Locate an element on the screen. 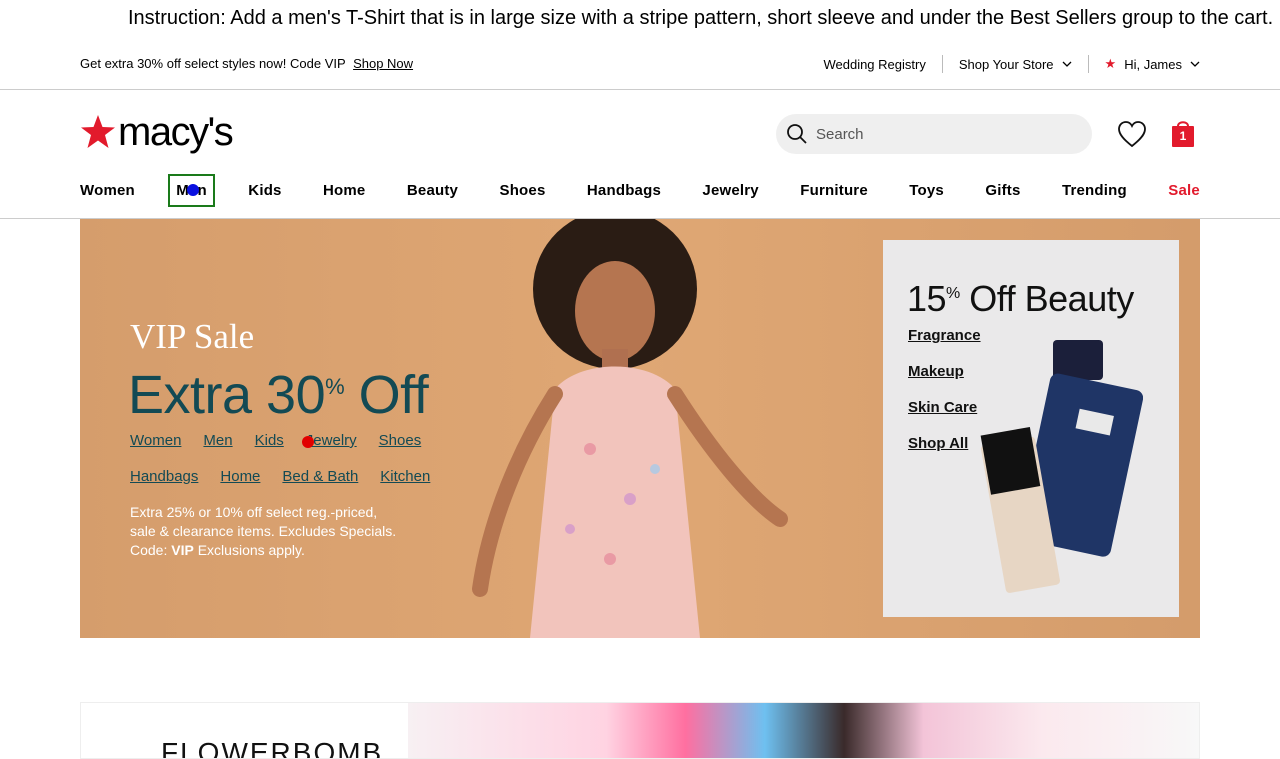 The width and height of the screenshot is (1280, 759). cursor-marker-blue is located at coordinates (193, 190).